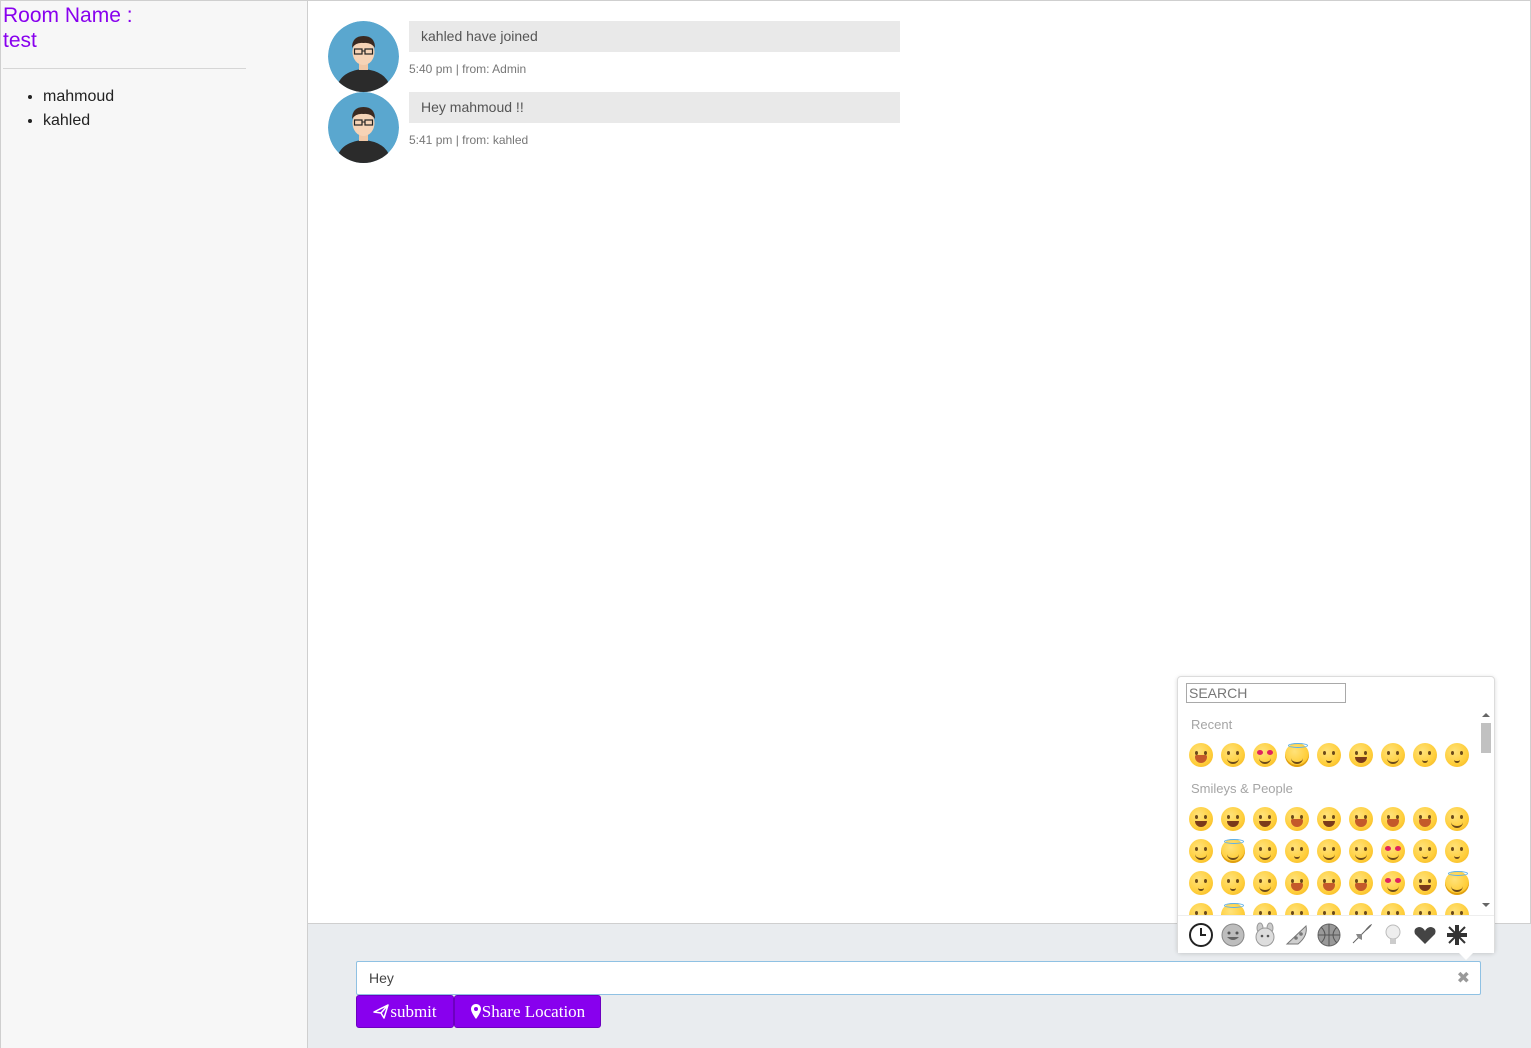  What do you see at coordinates (1393, 935) in the screenshot?
I see `lightbulb-icon` at bounding box center [1393, 935].